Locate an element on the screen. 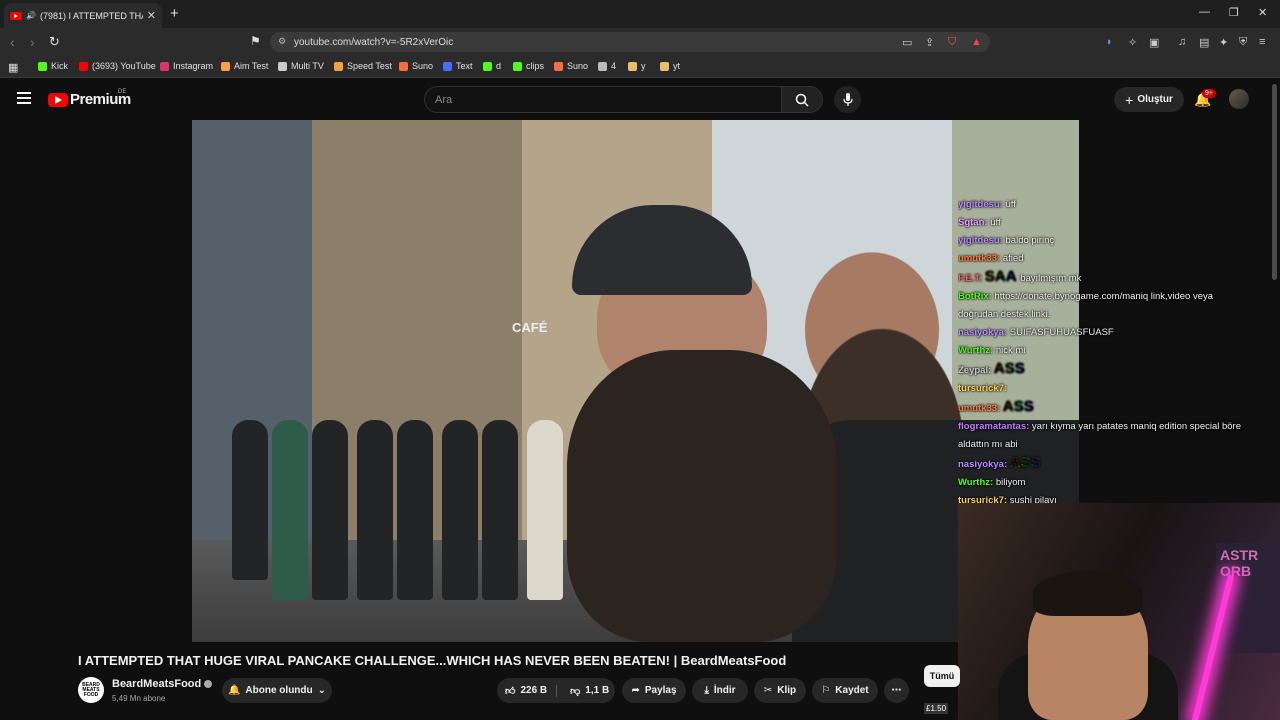 The height and width of the screenshot is (720, 1280). share-button: ➦ Paylaş is located at coordinates (654, 690).